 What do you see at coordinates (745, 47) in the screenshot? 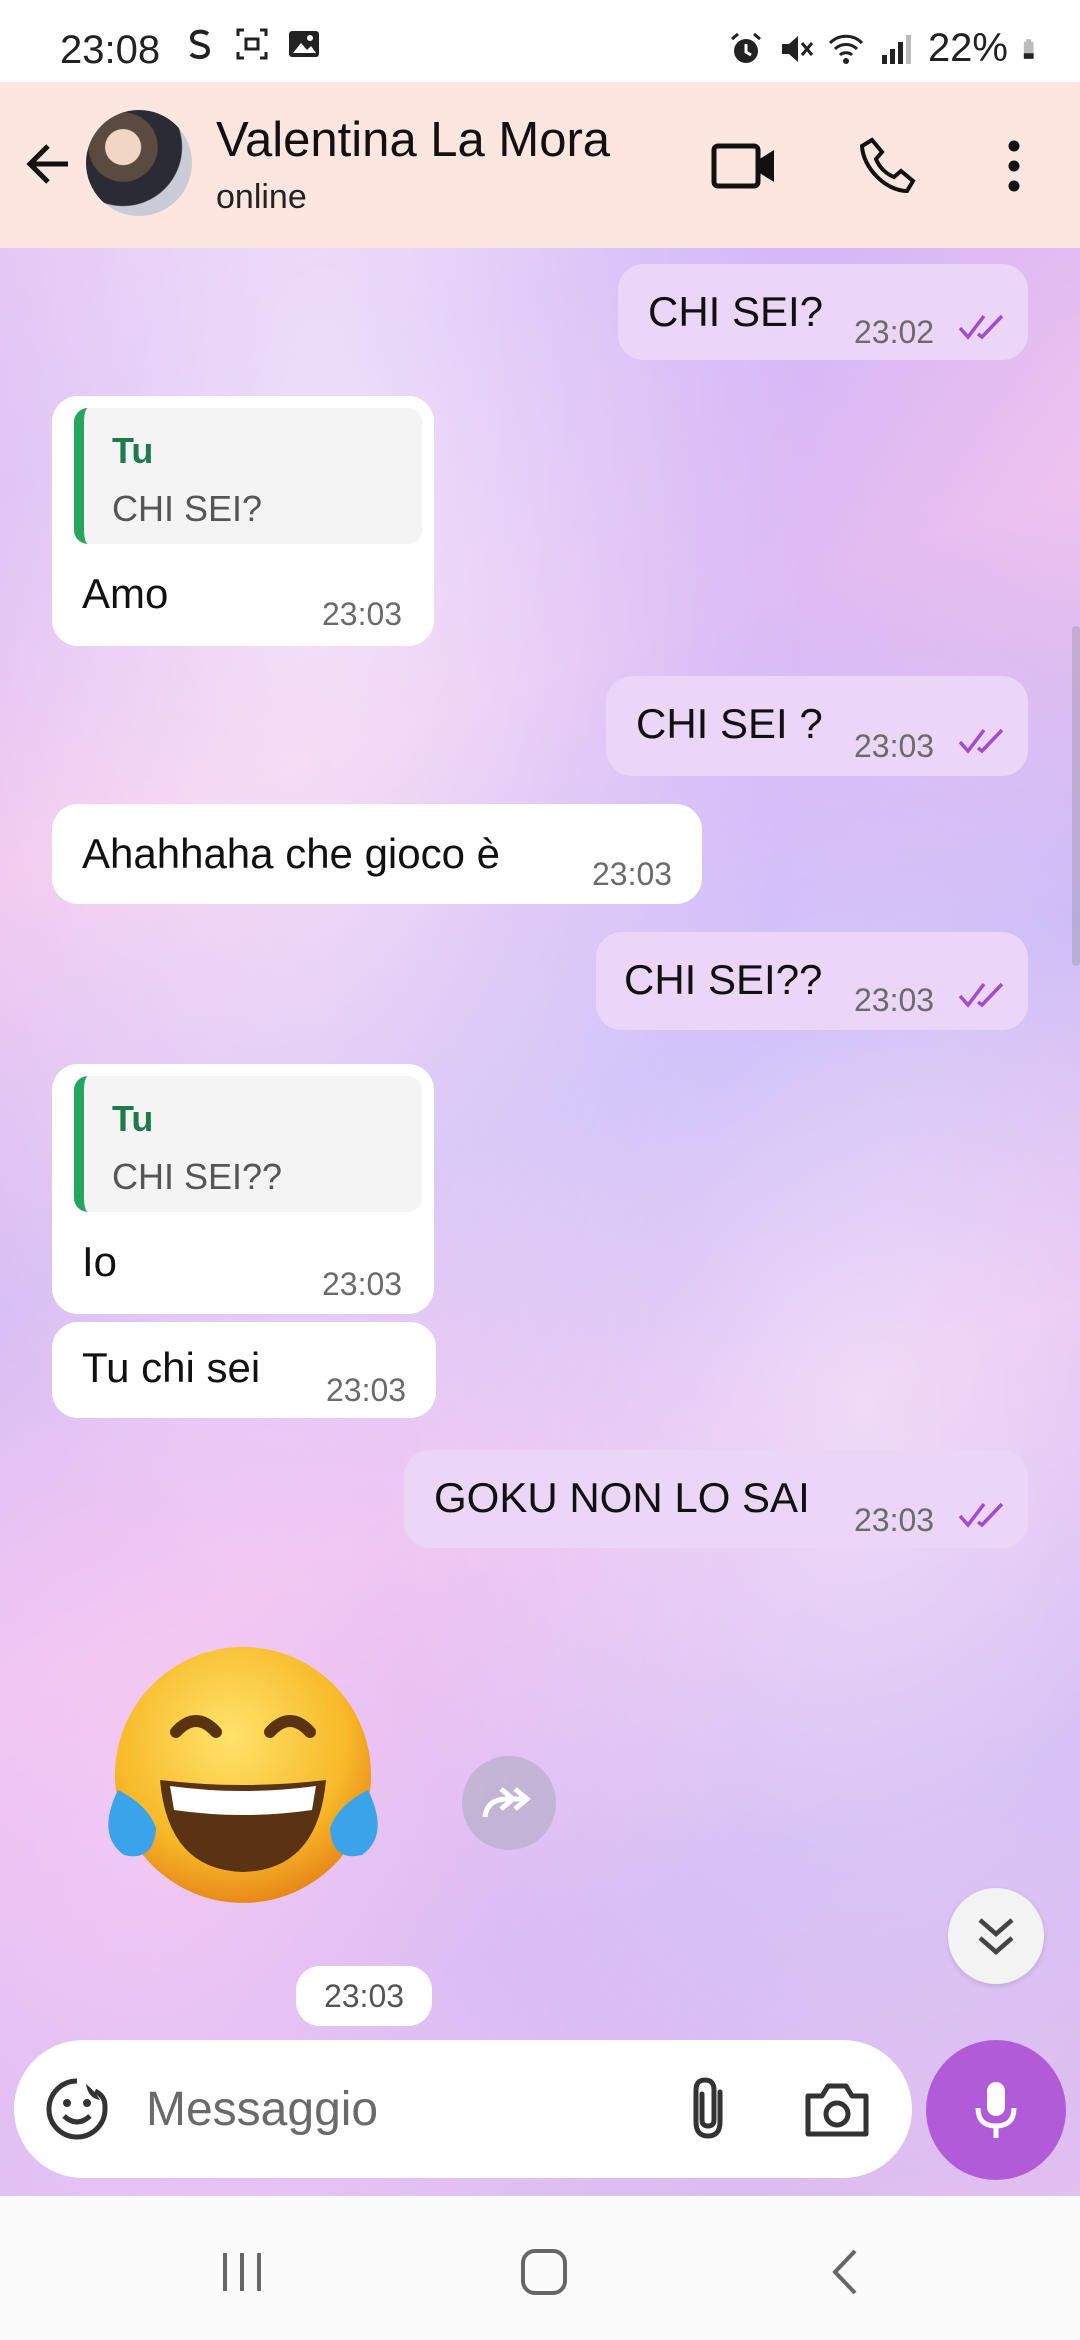
I see `alarm-icon` at bounding box center [745, 47].